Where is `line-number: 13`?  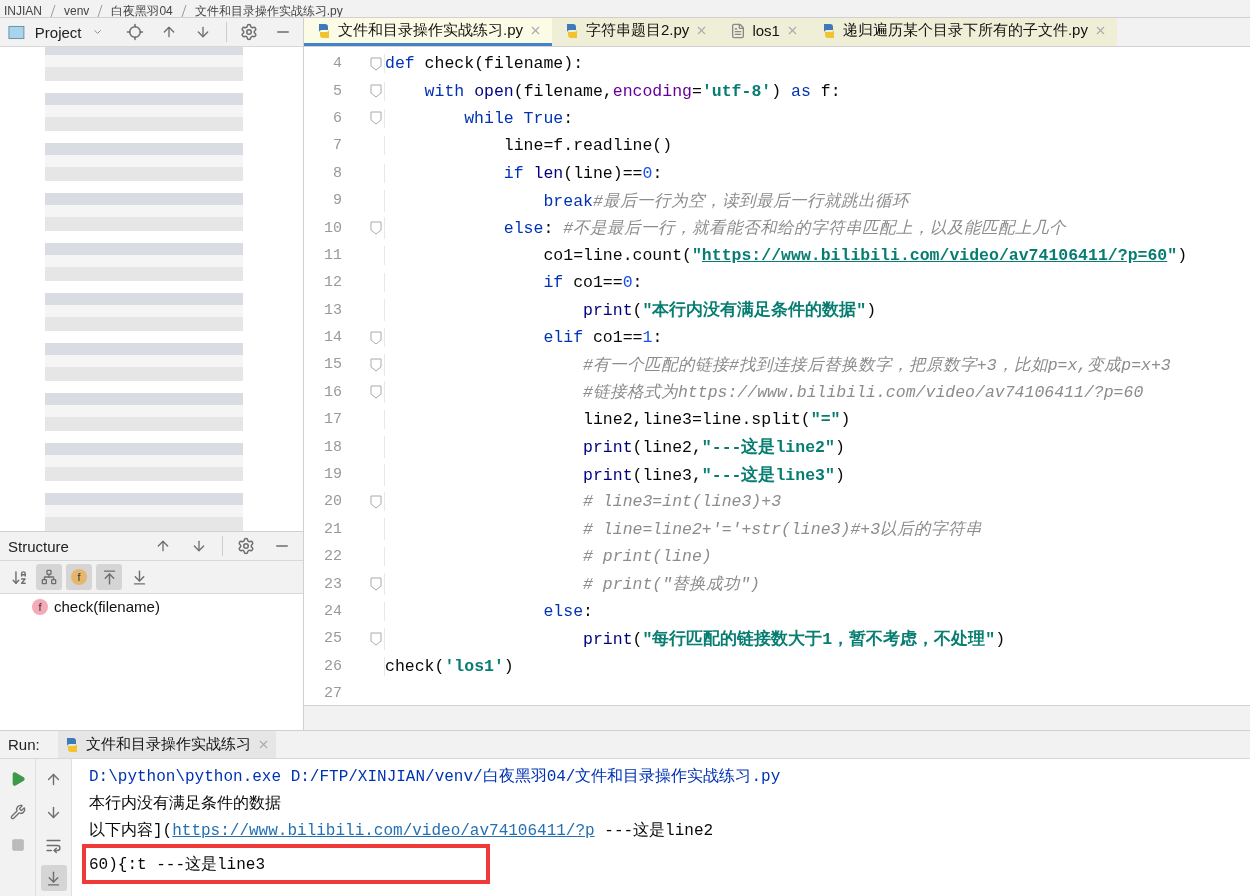
line-number: 13 is located at coordinates (332, 310).